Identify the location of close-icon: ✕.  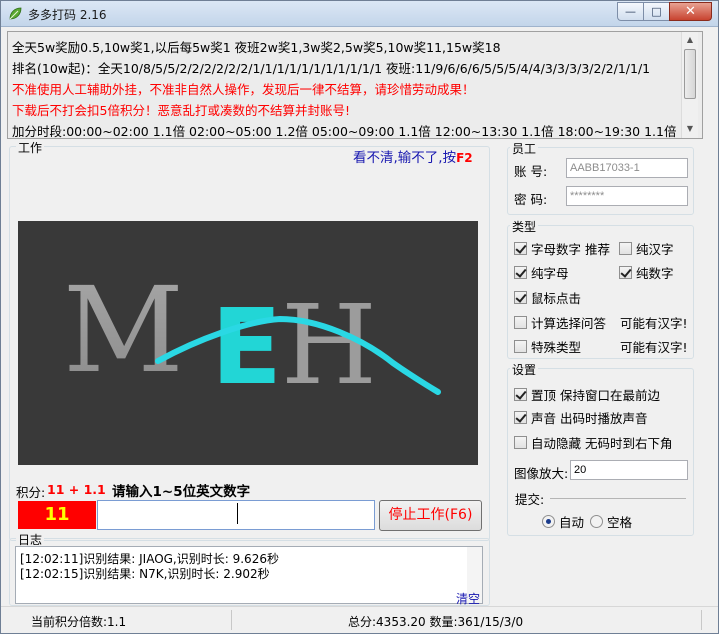
(690, 11).